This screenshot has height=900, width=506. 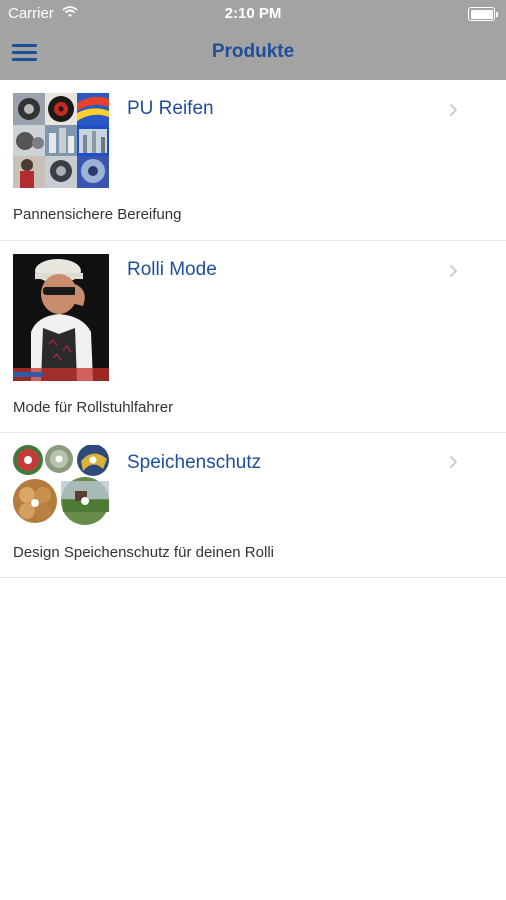 I want to click on tire-collage-thumbnail, so click(x=61, y=140).